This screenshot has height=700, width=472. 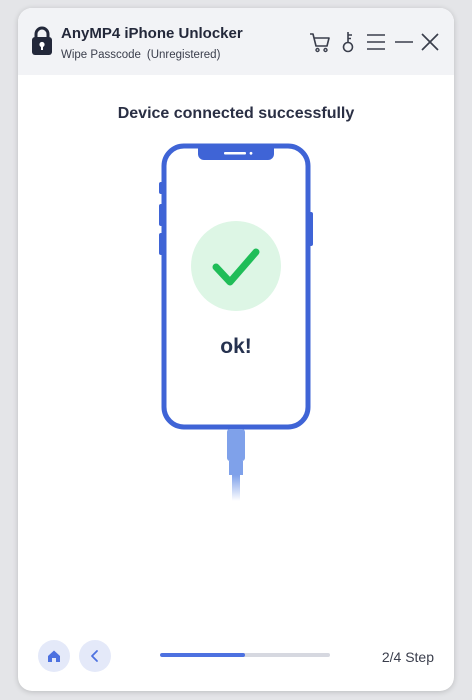 I want to click on step-indicator: 2/4 Step, so click(x=407, y=657).